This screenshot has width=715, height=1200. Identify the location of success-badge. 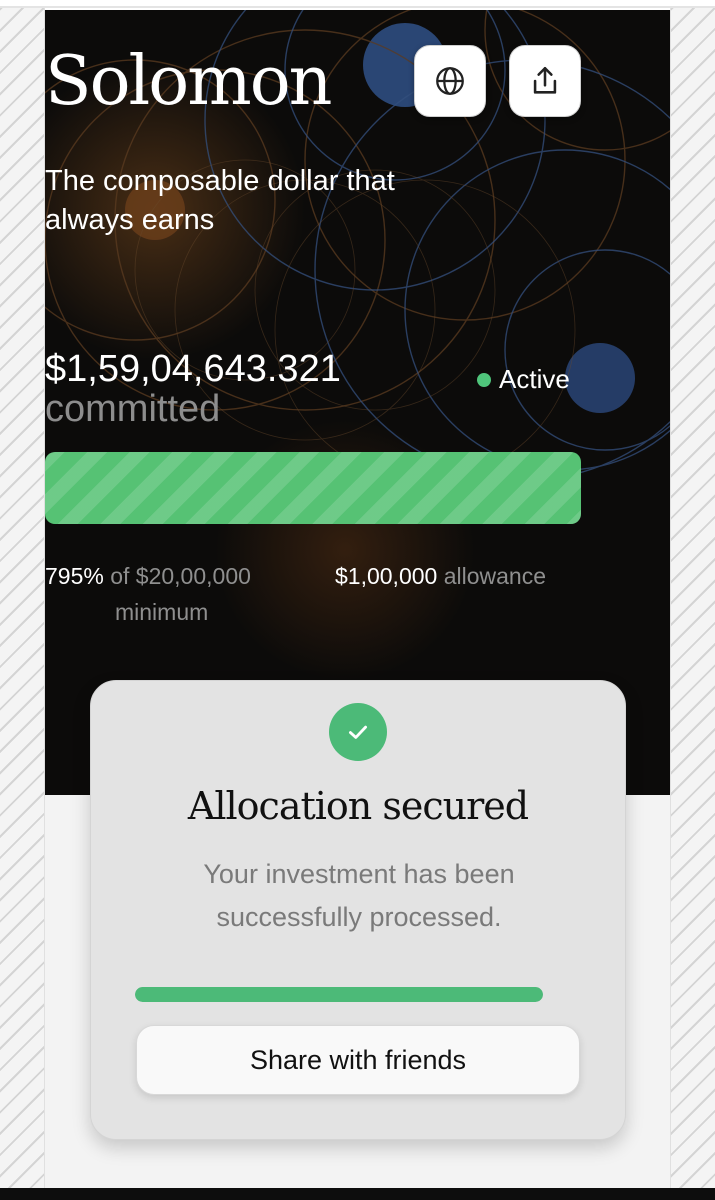
(358, 732).